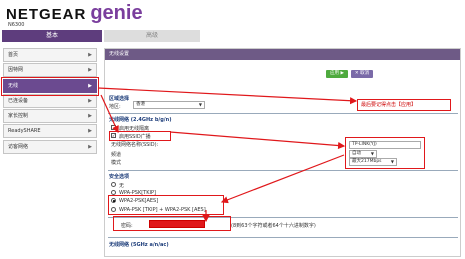  I want to click on security-section-title: 安全选项, so click(119, 177).